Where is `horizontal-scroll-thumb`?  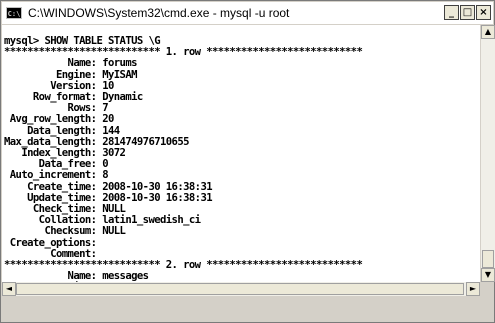
horizontal-scroll-thumb is located at coordinates (240, 289).